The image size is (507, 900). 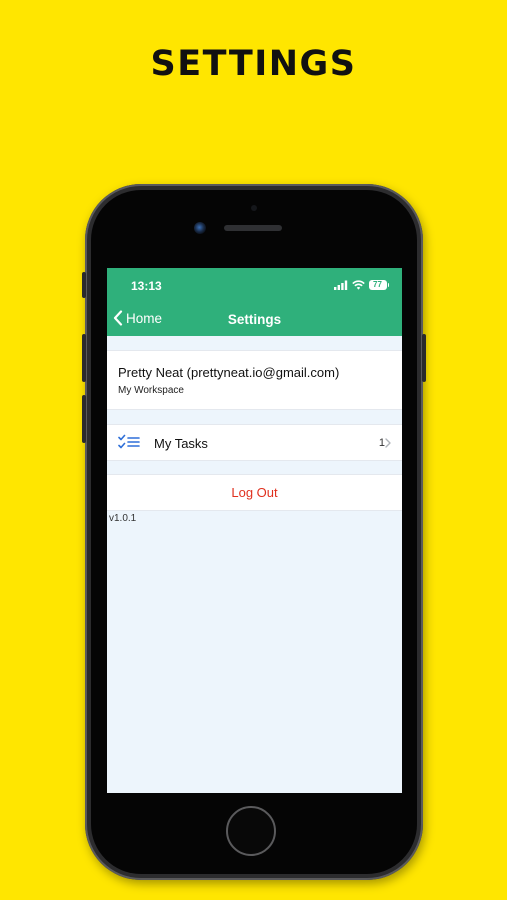 What do you see at coordinates (181, 443) in the screenshot?
I see `my-tasks-label: My Tasks` at bounding box center [181, 443].